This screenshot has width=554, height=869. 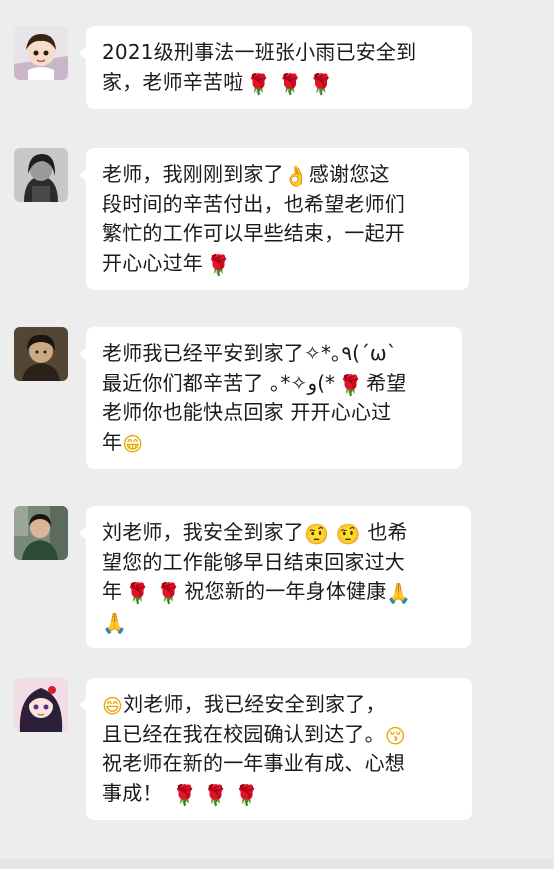 I want to click on message-text-line: 老师，我刚刚到家了, so click(x=193, y=174).